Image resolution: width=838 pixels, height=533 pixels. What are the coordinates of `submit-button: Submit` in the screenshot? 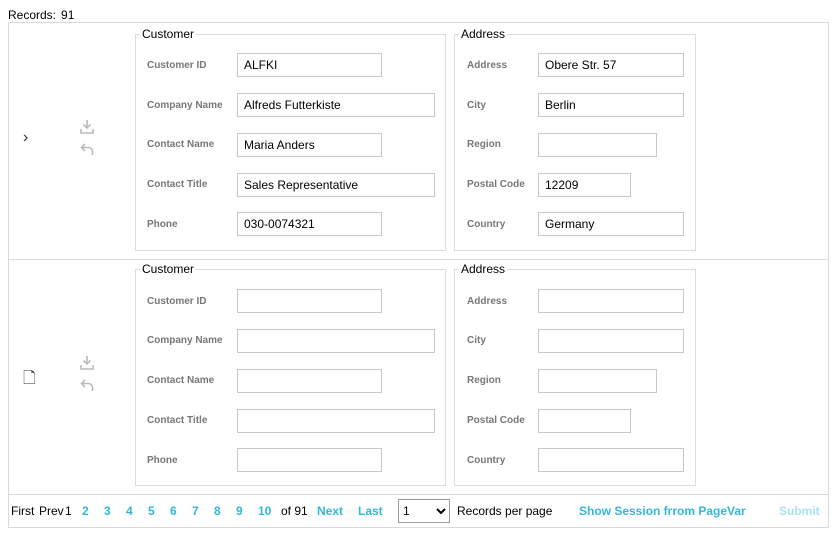 It's located at (799, 511).